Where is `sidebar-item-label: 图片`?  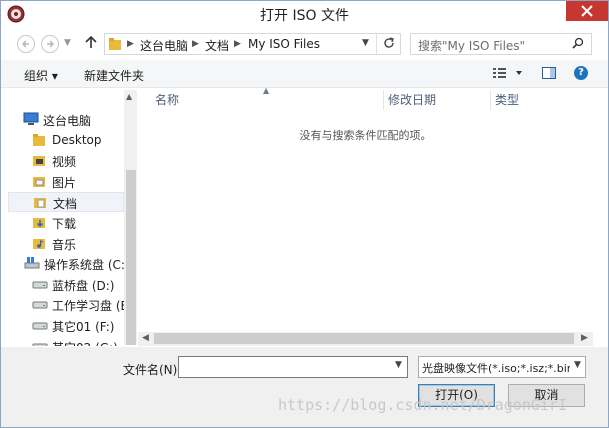 sidebar-item-label: 图片 is located at coordinates (64, 182).